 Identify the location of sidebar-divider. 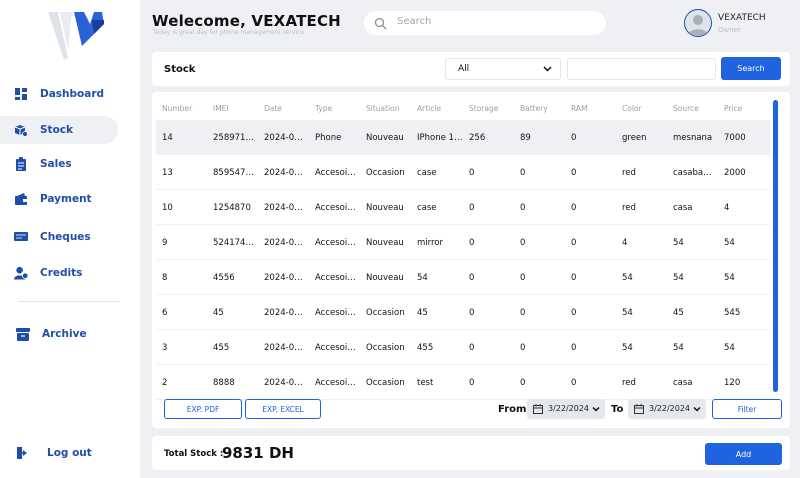
(69, 301).